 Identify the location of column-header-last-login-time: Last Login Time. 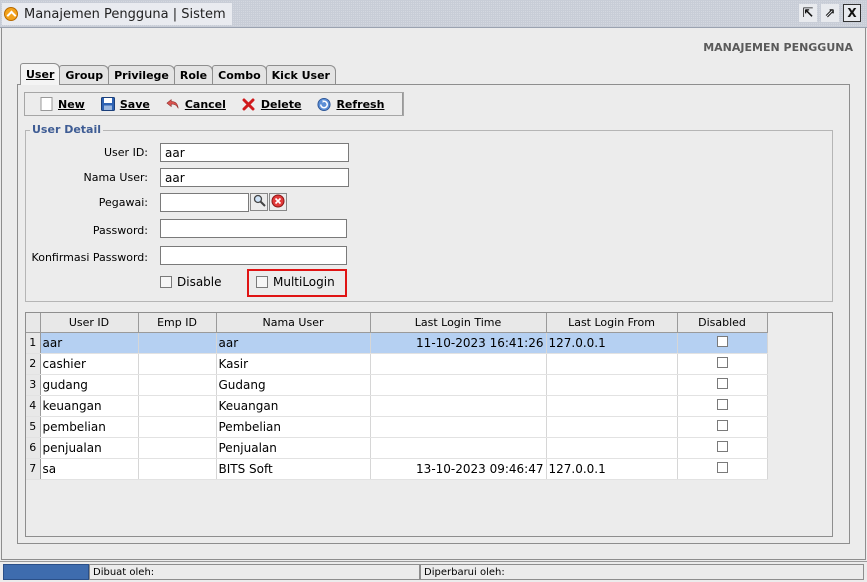
(458, 323).